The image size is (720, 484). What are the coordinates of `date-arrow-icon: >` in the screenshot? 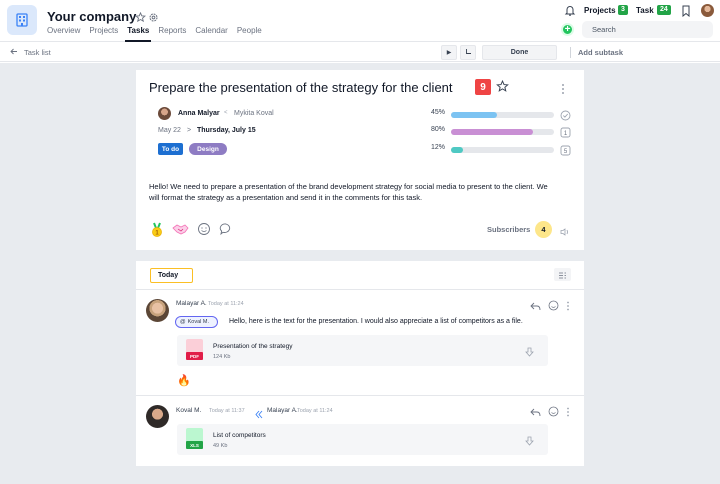 It's located at (189, 130).